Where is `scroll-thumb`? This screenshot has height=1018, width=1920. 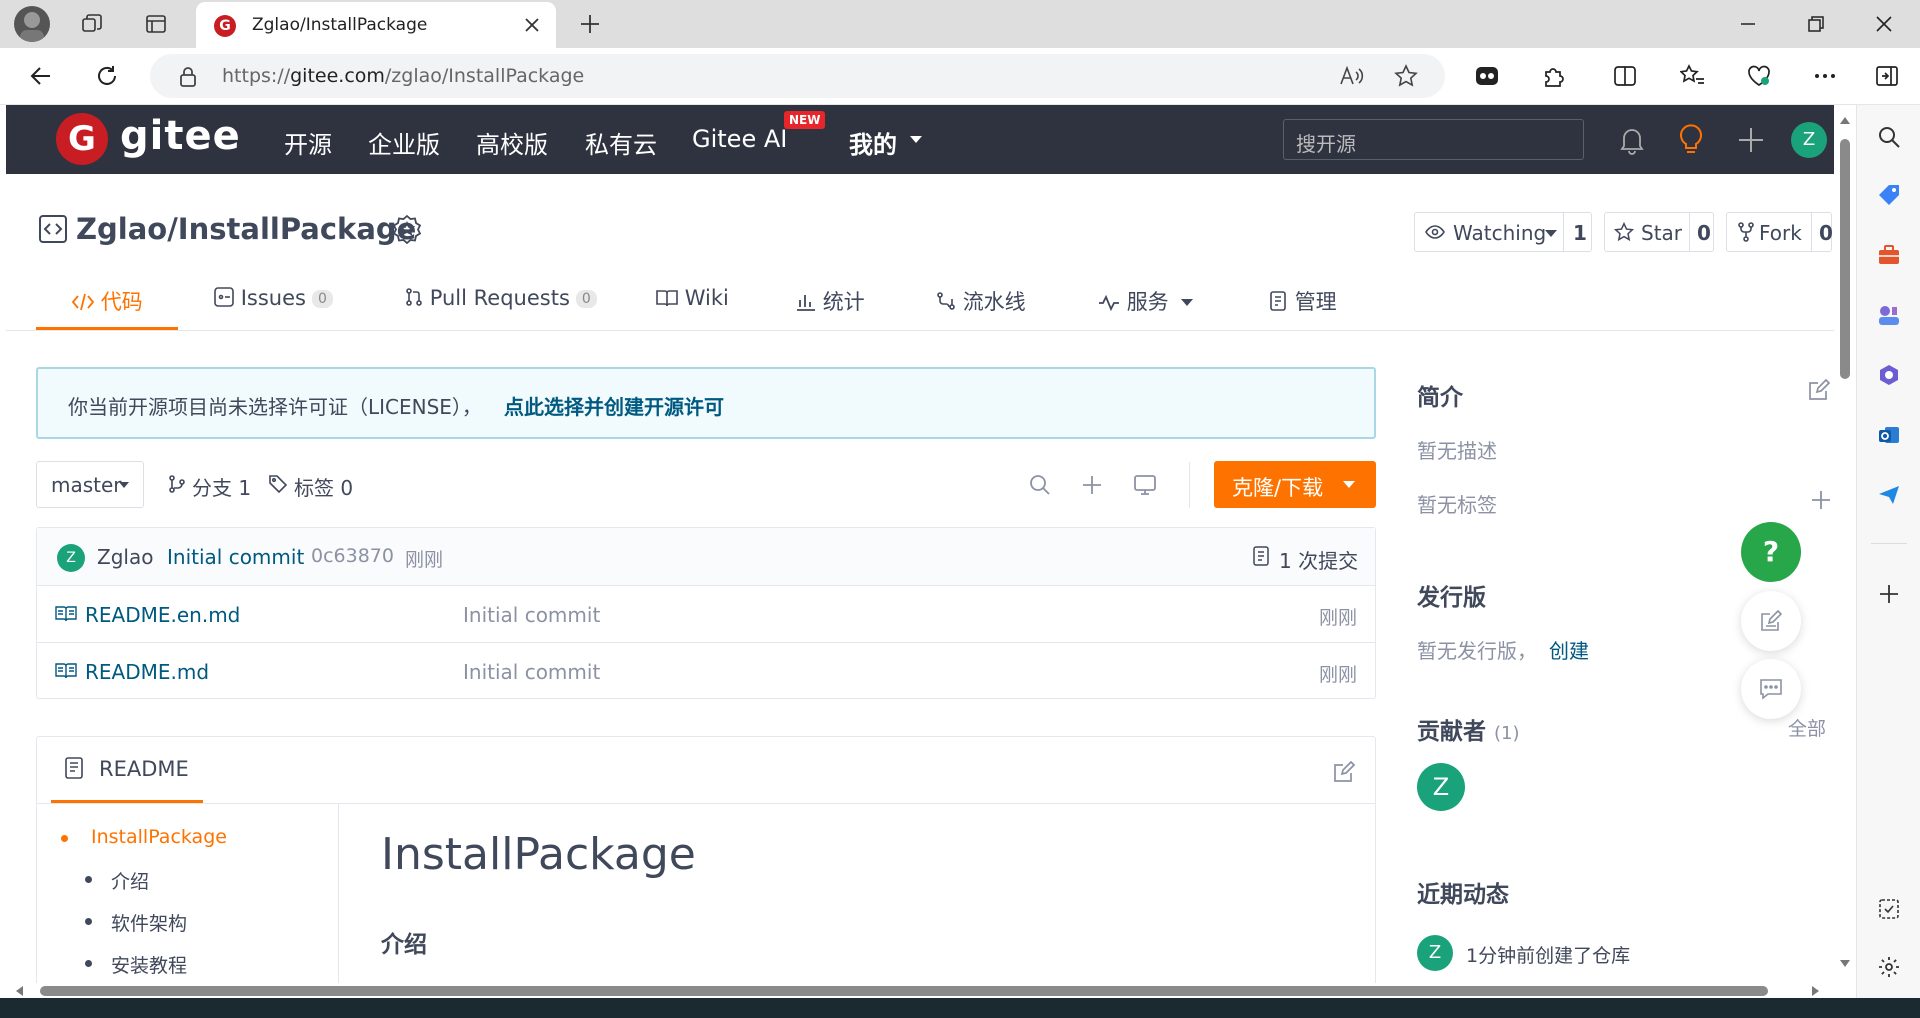
scroll-thumb is located at coordinates (1845, 259).